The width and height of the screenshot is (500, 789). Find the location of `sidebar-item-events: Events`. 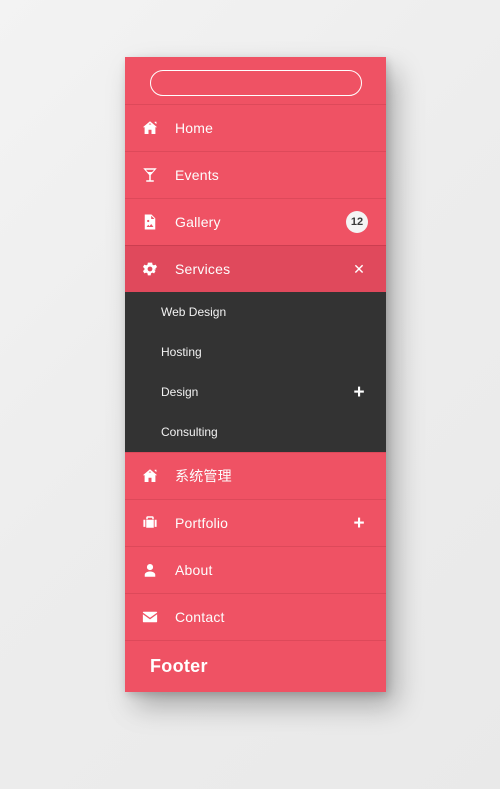

sidebar-item-events: Events is located at coordinates (255, 174).